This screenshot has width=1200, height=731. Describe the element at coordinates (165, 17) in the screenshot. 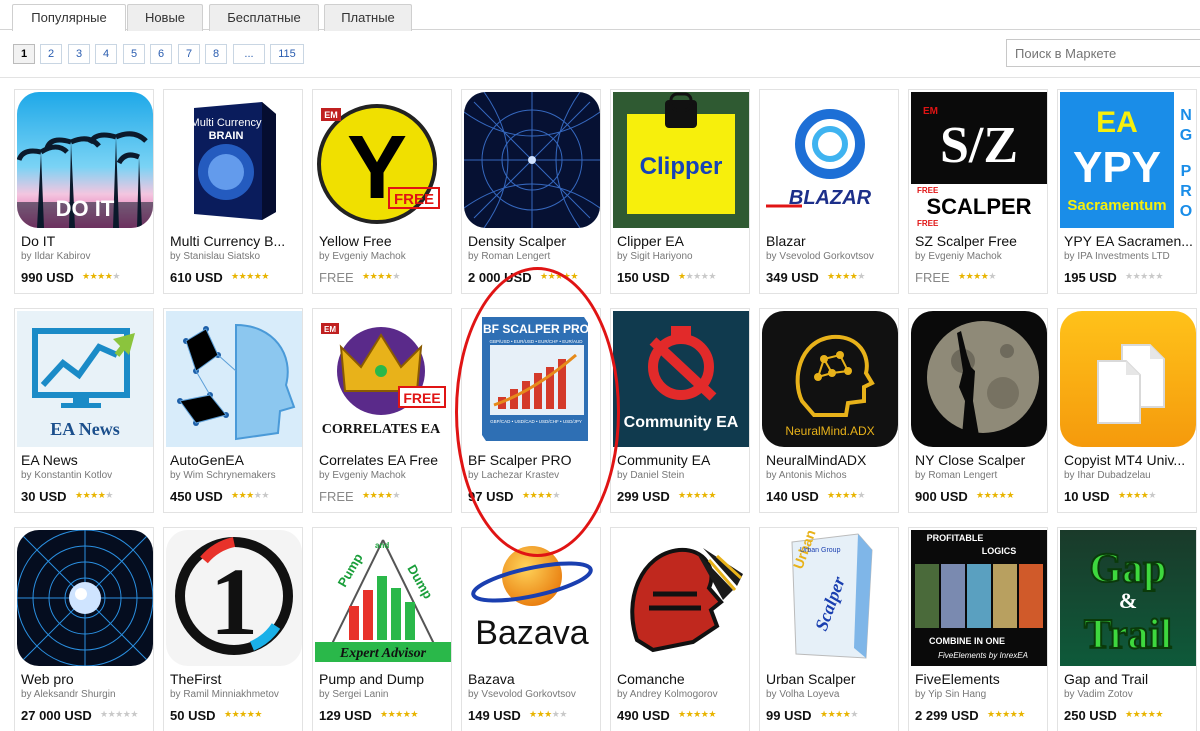

I see `tab-new: Новые` at that location.